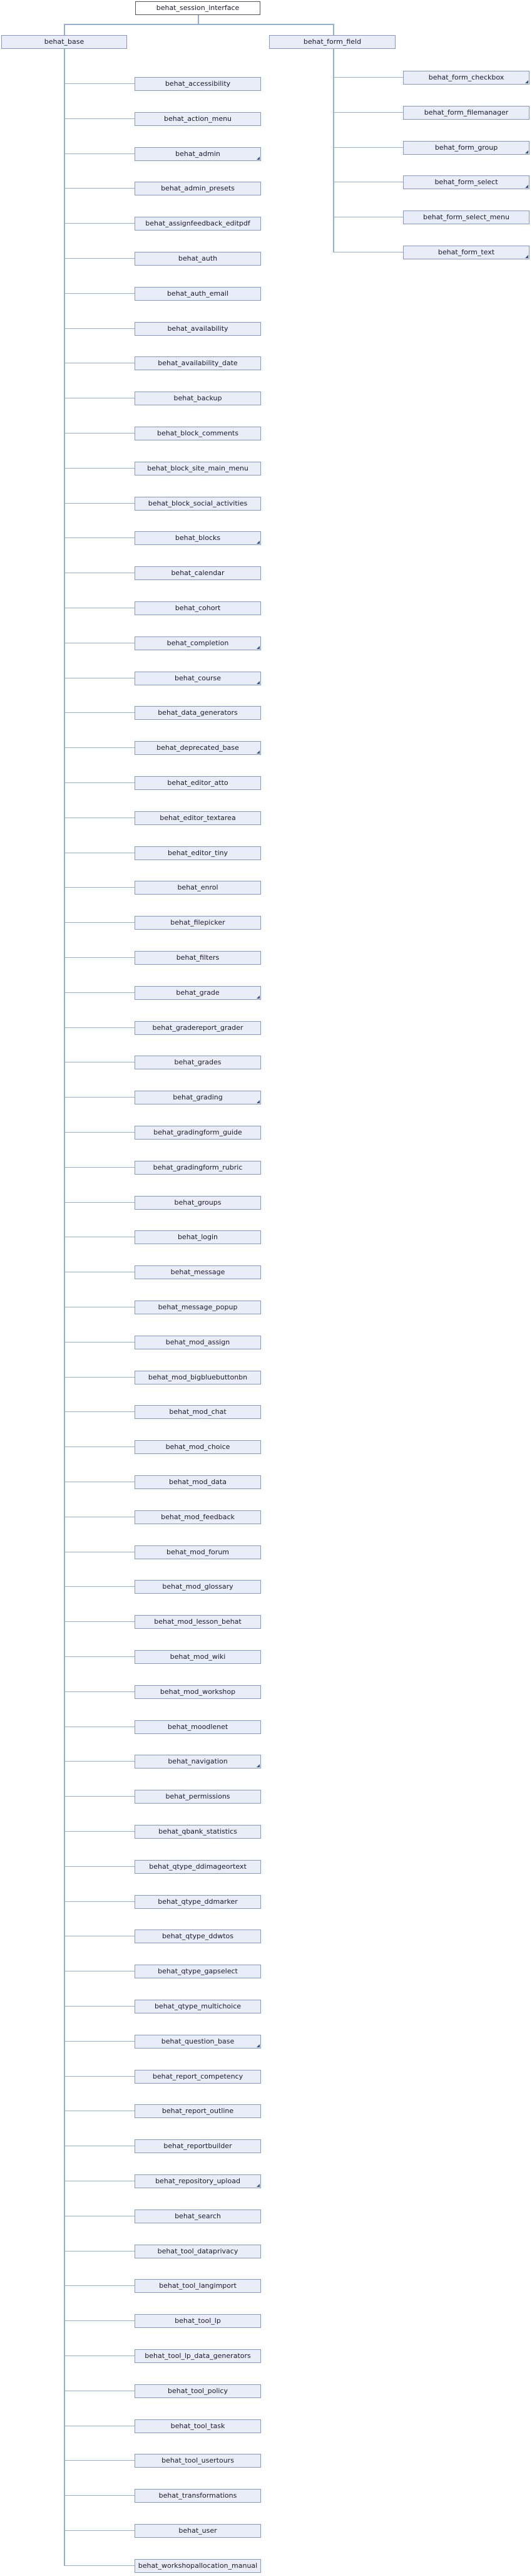 Image resolution: width=532 pixels, height=2576 pixels. I want to click on base-child-node: behat_reportbuilder, so click(198, 2146).